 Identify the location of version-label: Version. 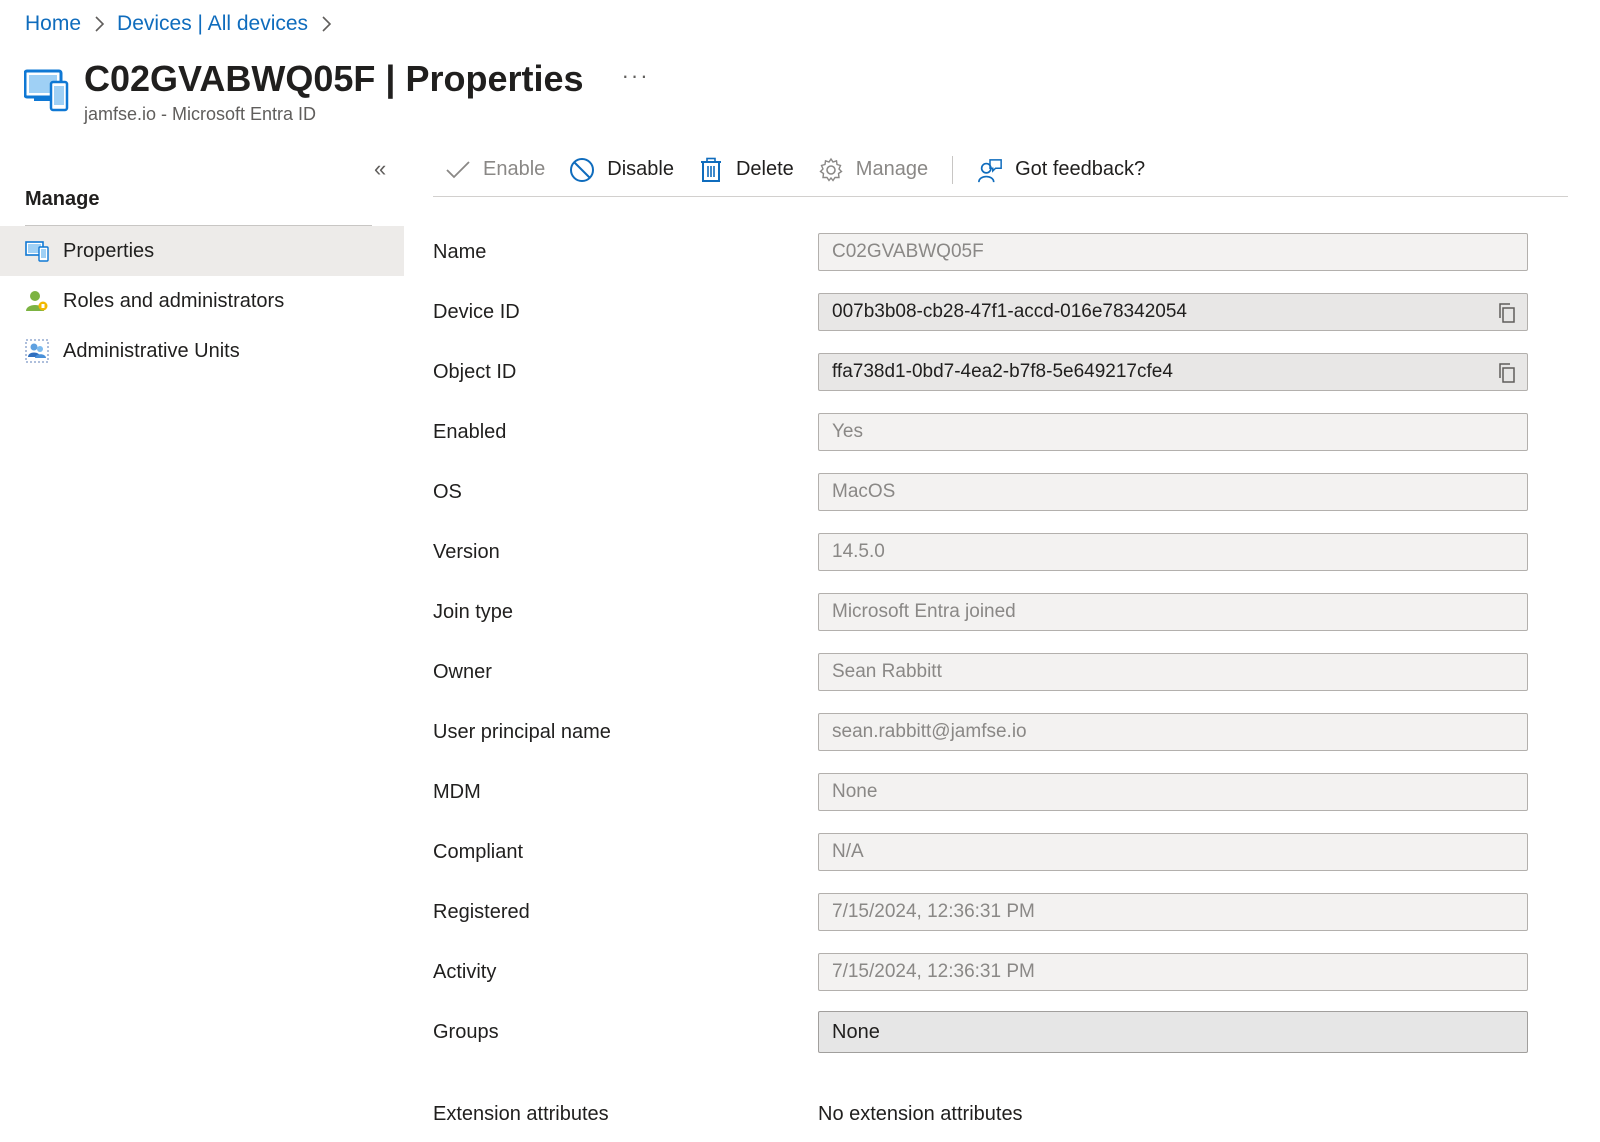
(466, 551).